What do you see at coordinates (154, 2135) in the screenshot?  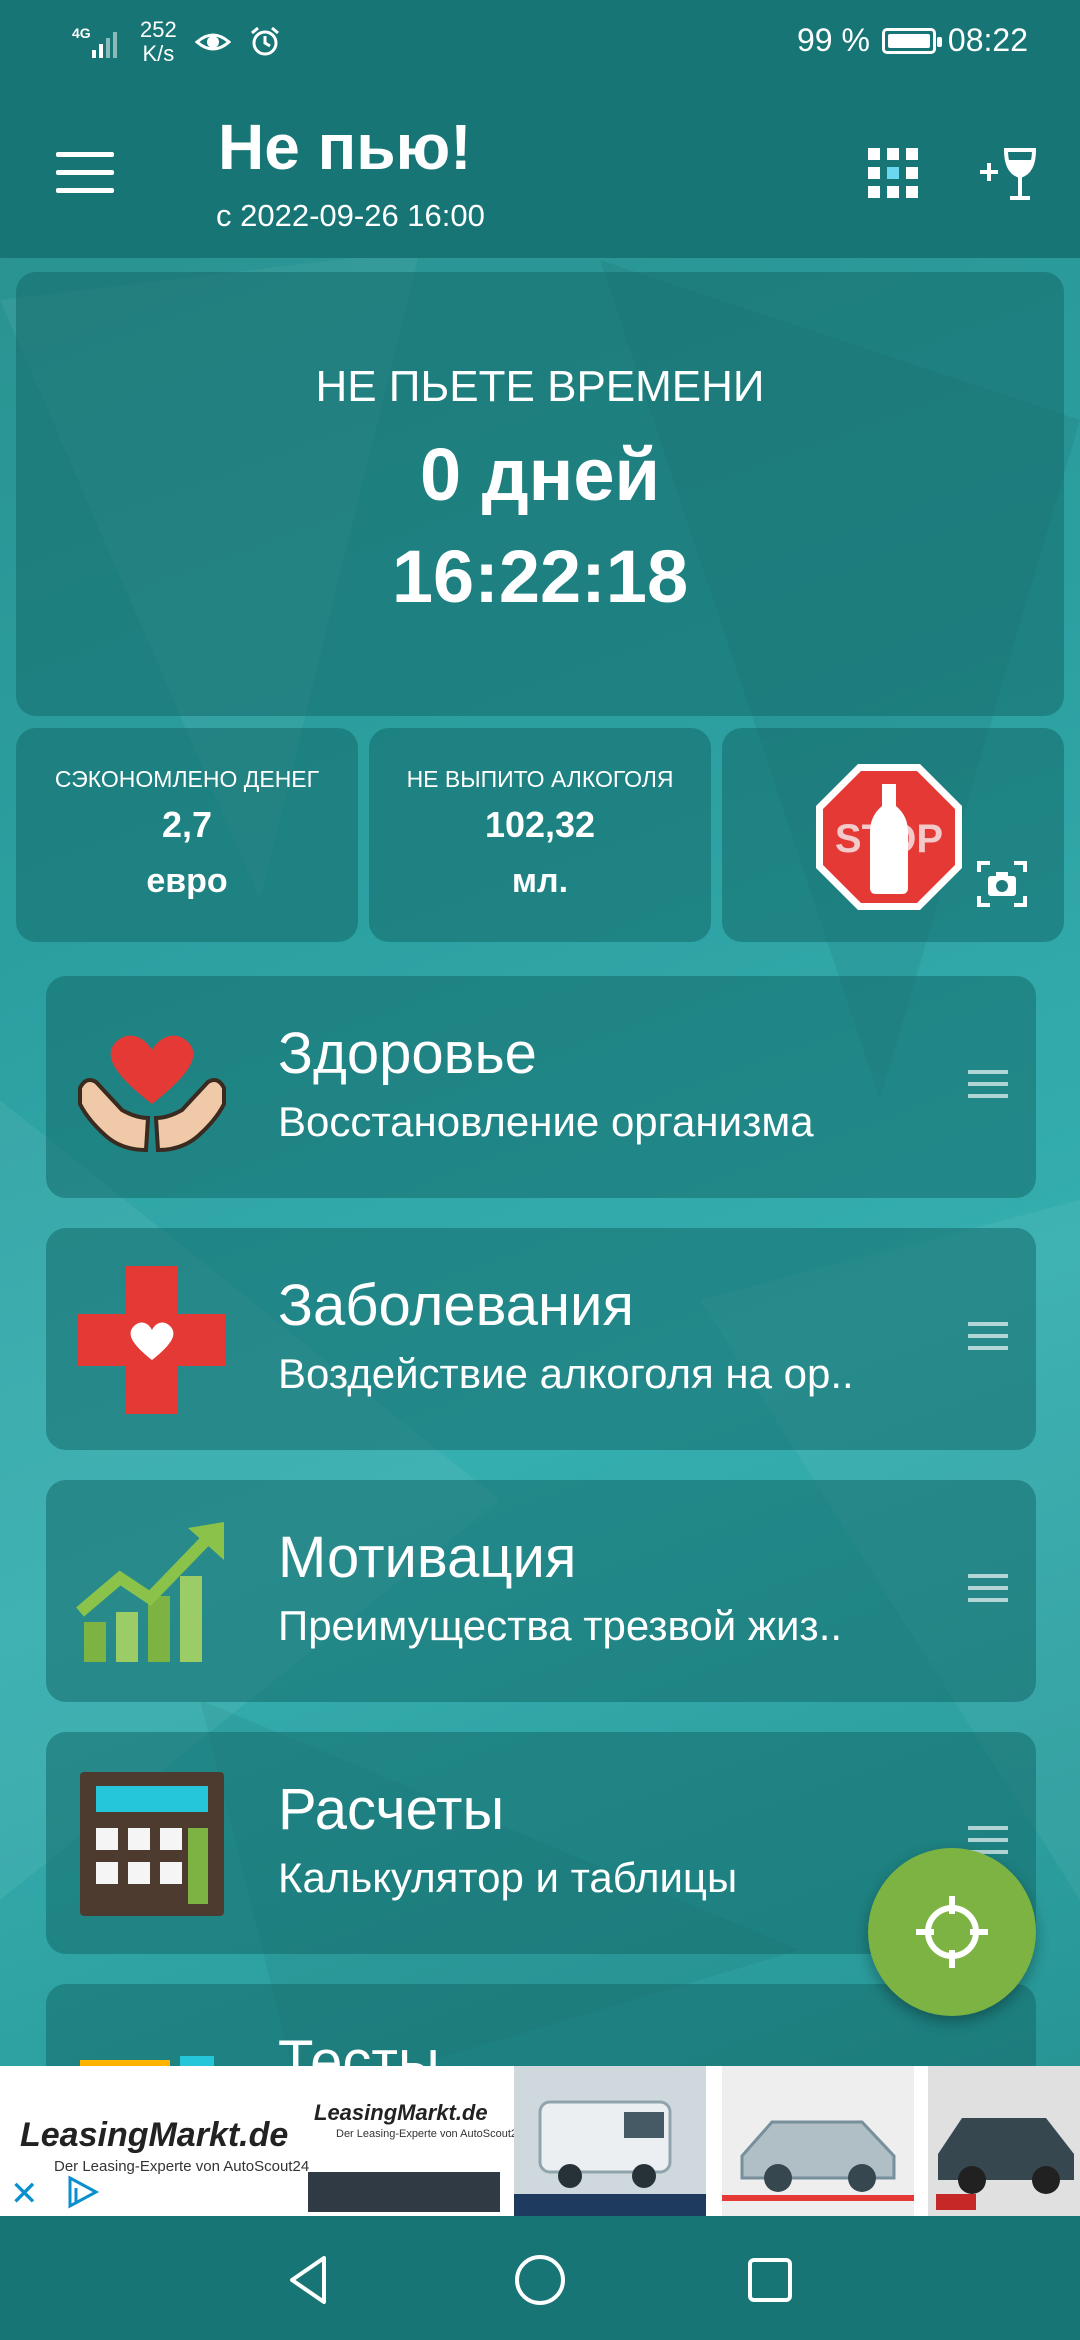 I see `ad-brand-logo: LeasingMarkt.de` at bounding box center [154, 2135].